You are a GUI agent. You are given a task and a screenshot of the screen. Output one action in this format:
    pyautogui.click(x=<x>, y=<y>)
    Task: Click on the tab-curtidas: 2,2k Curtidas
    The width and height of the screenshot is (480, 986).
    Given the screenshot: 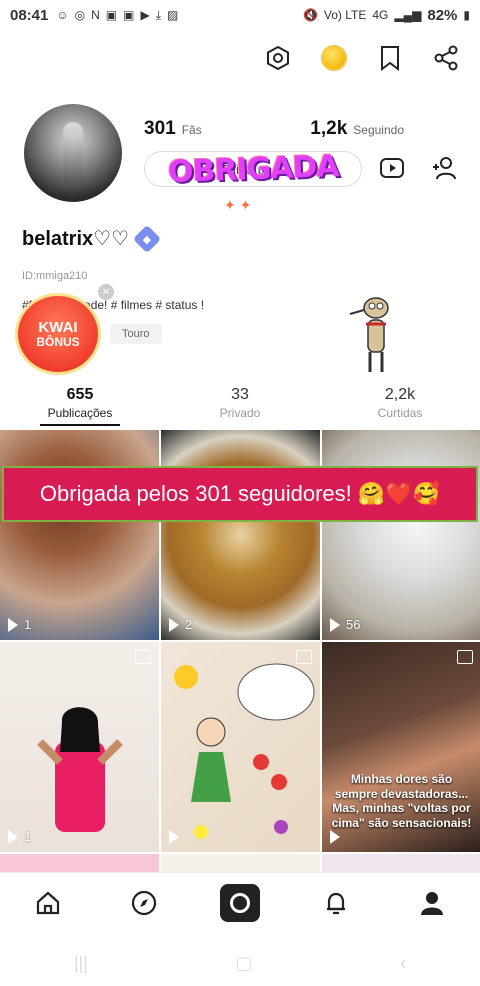 What is the action you would take?
    pyautogui.click(x=400, y=403)
    